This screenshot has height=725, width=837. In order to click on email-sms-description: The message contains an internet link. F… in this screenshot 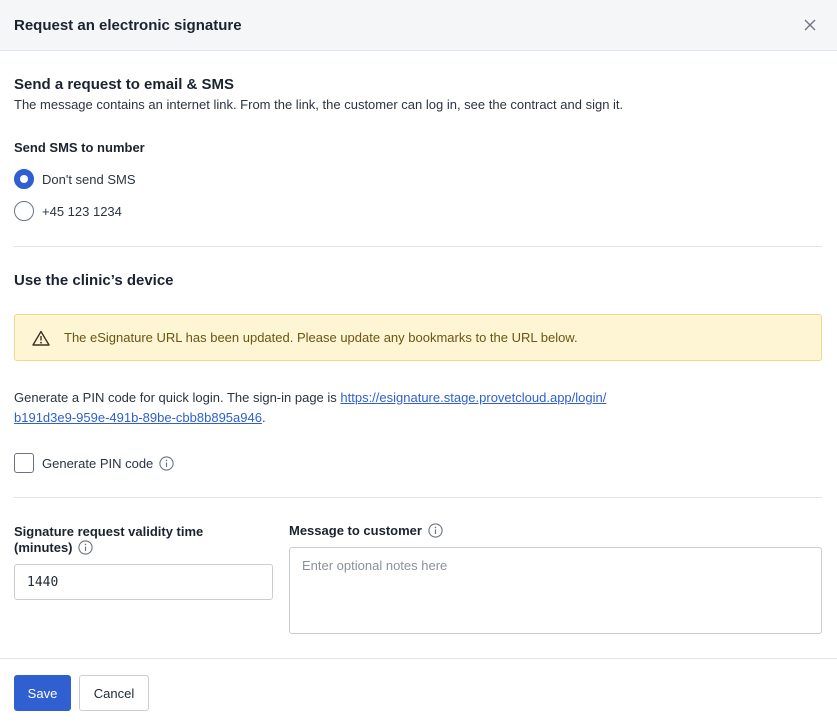, I will do `click(319, 104)`.